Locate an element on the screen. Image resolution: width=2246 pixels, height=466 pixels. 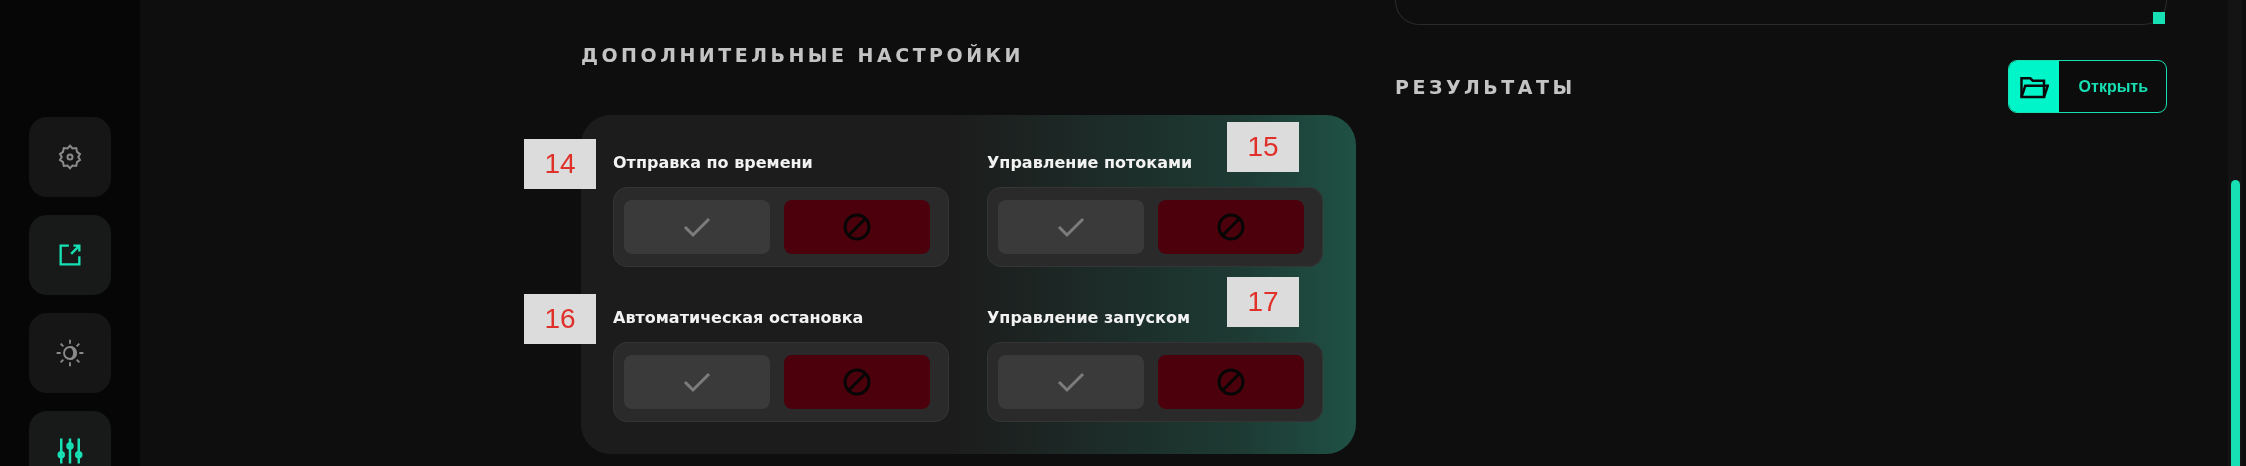
open-button: Открыть is located at coordinates (2087, 86).